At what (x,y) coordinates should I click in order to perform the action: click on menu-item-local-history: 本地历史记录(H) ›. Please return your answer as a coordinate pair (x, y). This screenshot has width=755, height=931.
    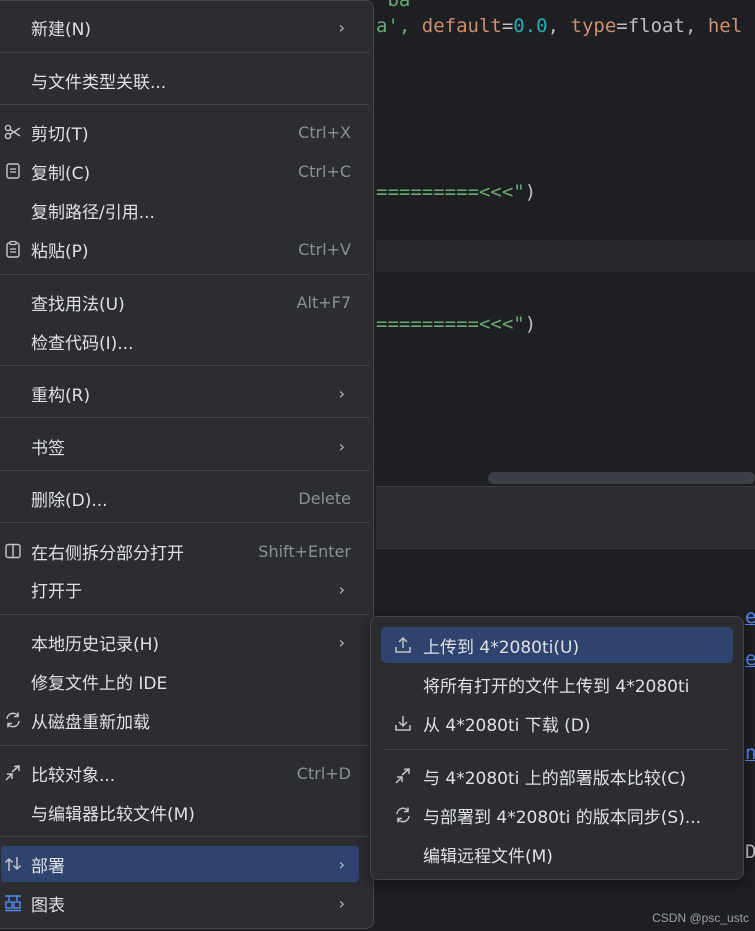
    Looking at the image, I should click on (180, 642).